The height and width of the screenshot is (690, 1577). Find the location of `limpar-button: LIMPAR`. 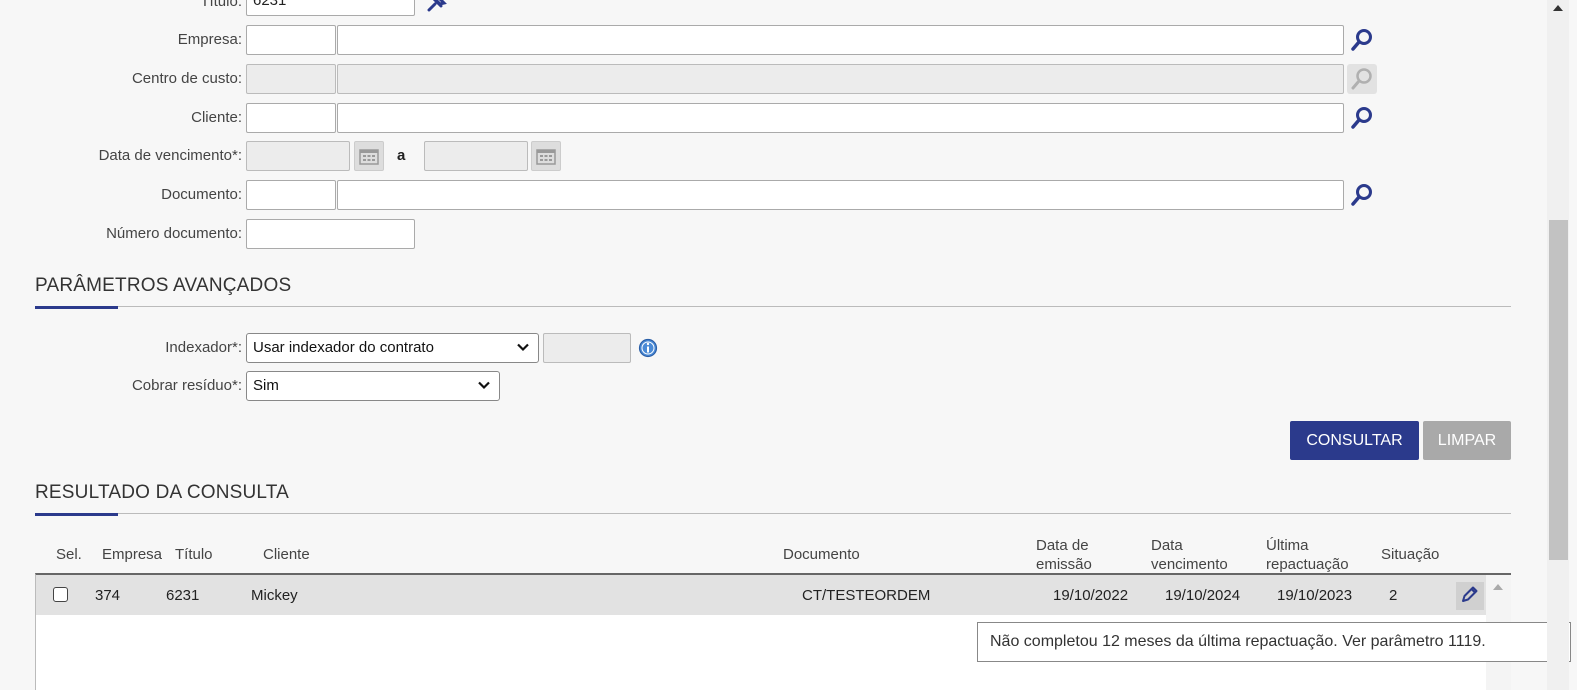

limpar-button: LIMPAR is located at coordinates (1467, 440).